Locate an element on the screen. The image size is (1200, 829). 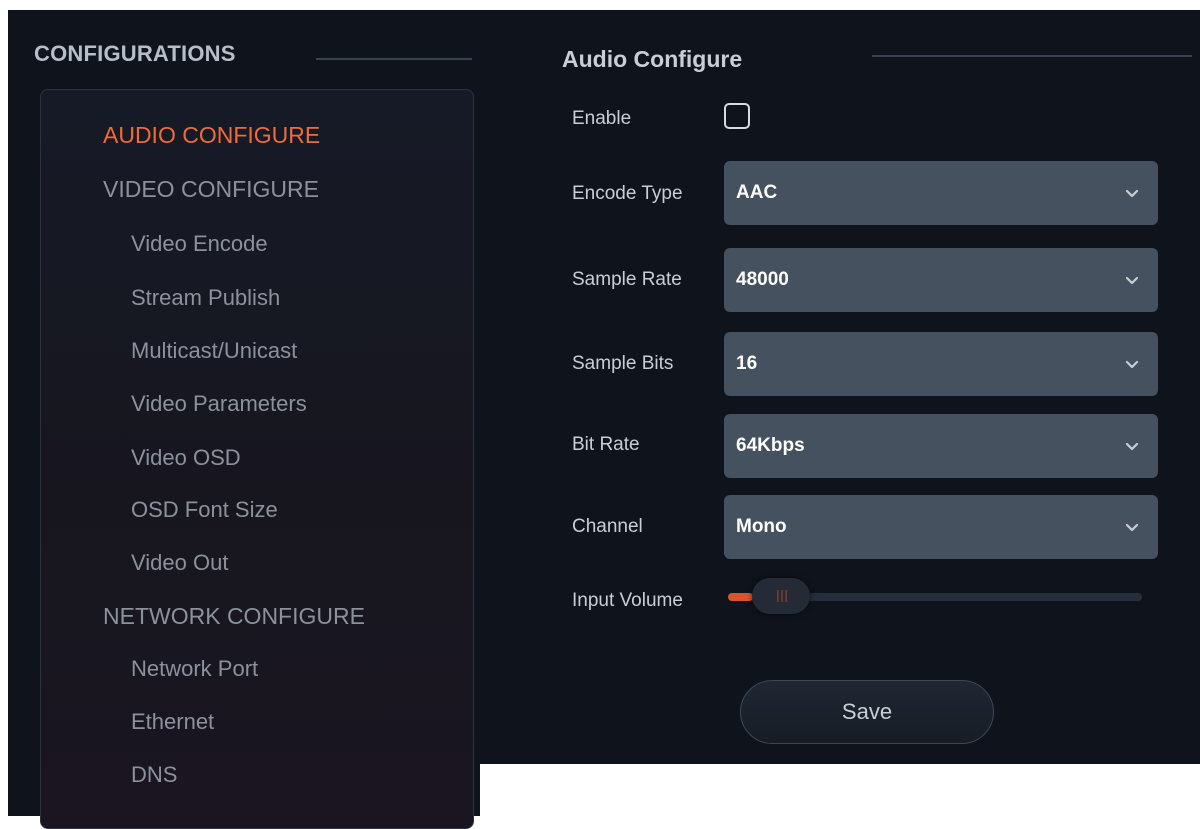
sidebar-item-network-configure: NETWORK CONFIGURE is located at coordinates (234, 616).